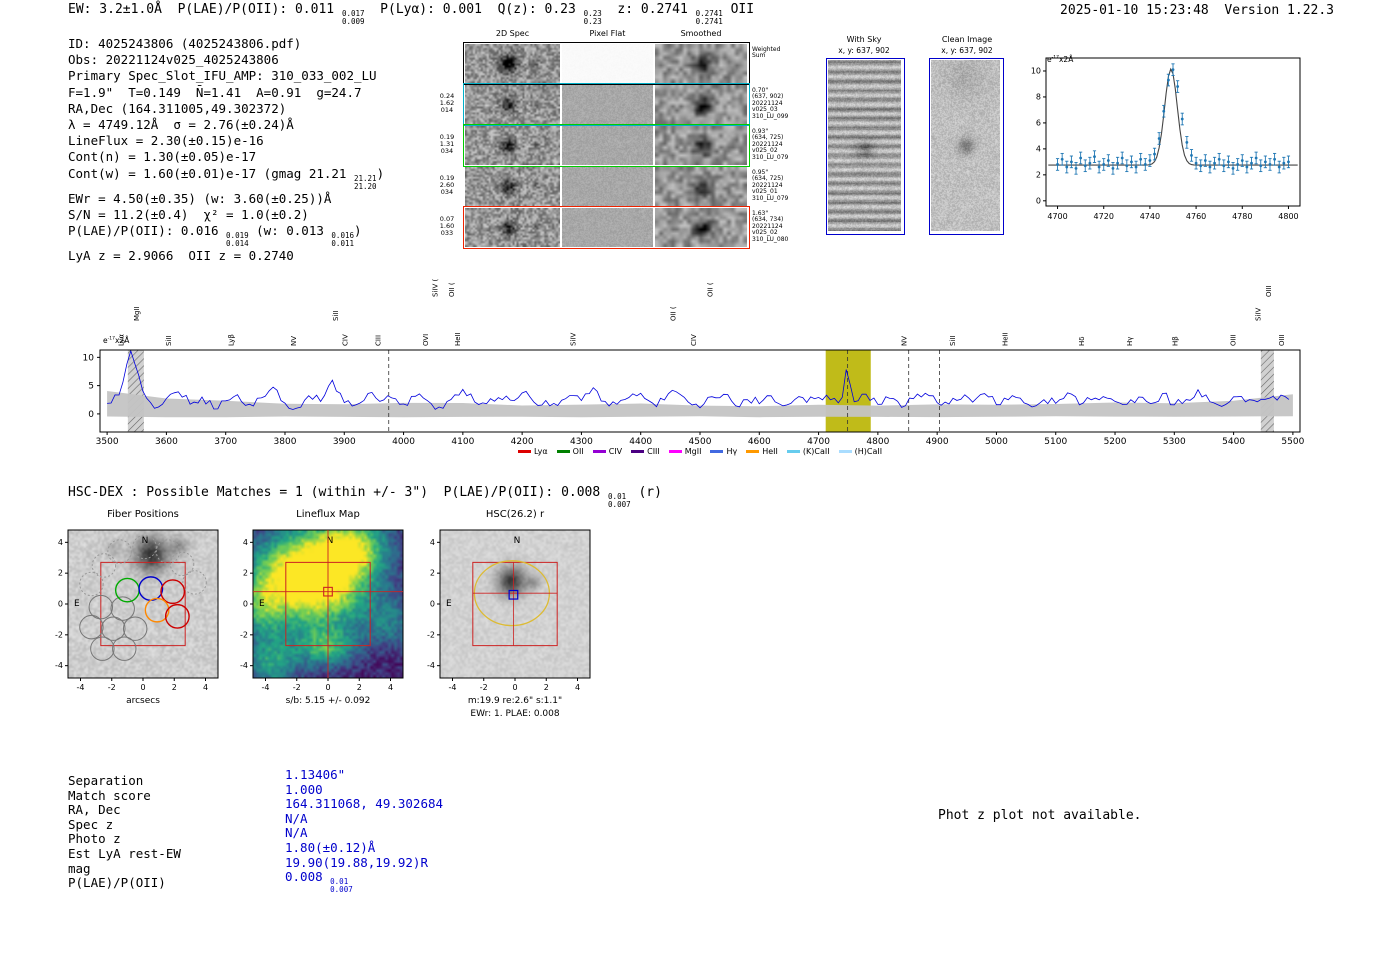  I want to click on emission-line-label: SiIV, so click(1258, 314).